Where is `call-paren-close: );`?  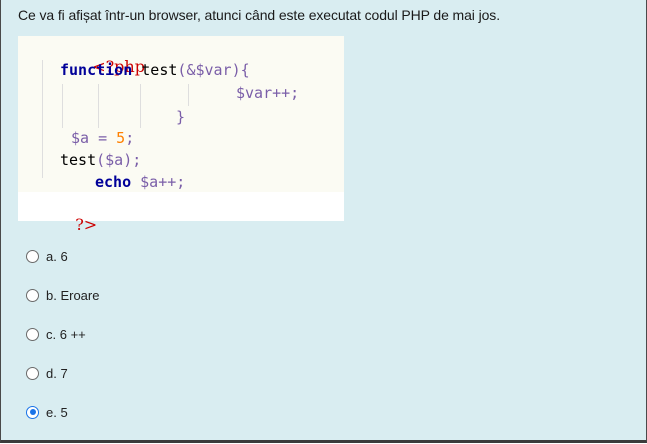 call-paren-close: ); is located at coordinates (132, 160).